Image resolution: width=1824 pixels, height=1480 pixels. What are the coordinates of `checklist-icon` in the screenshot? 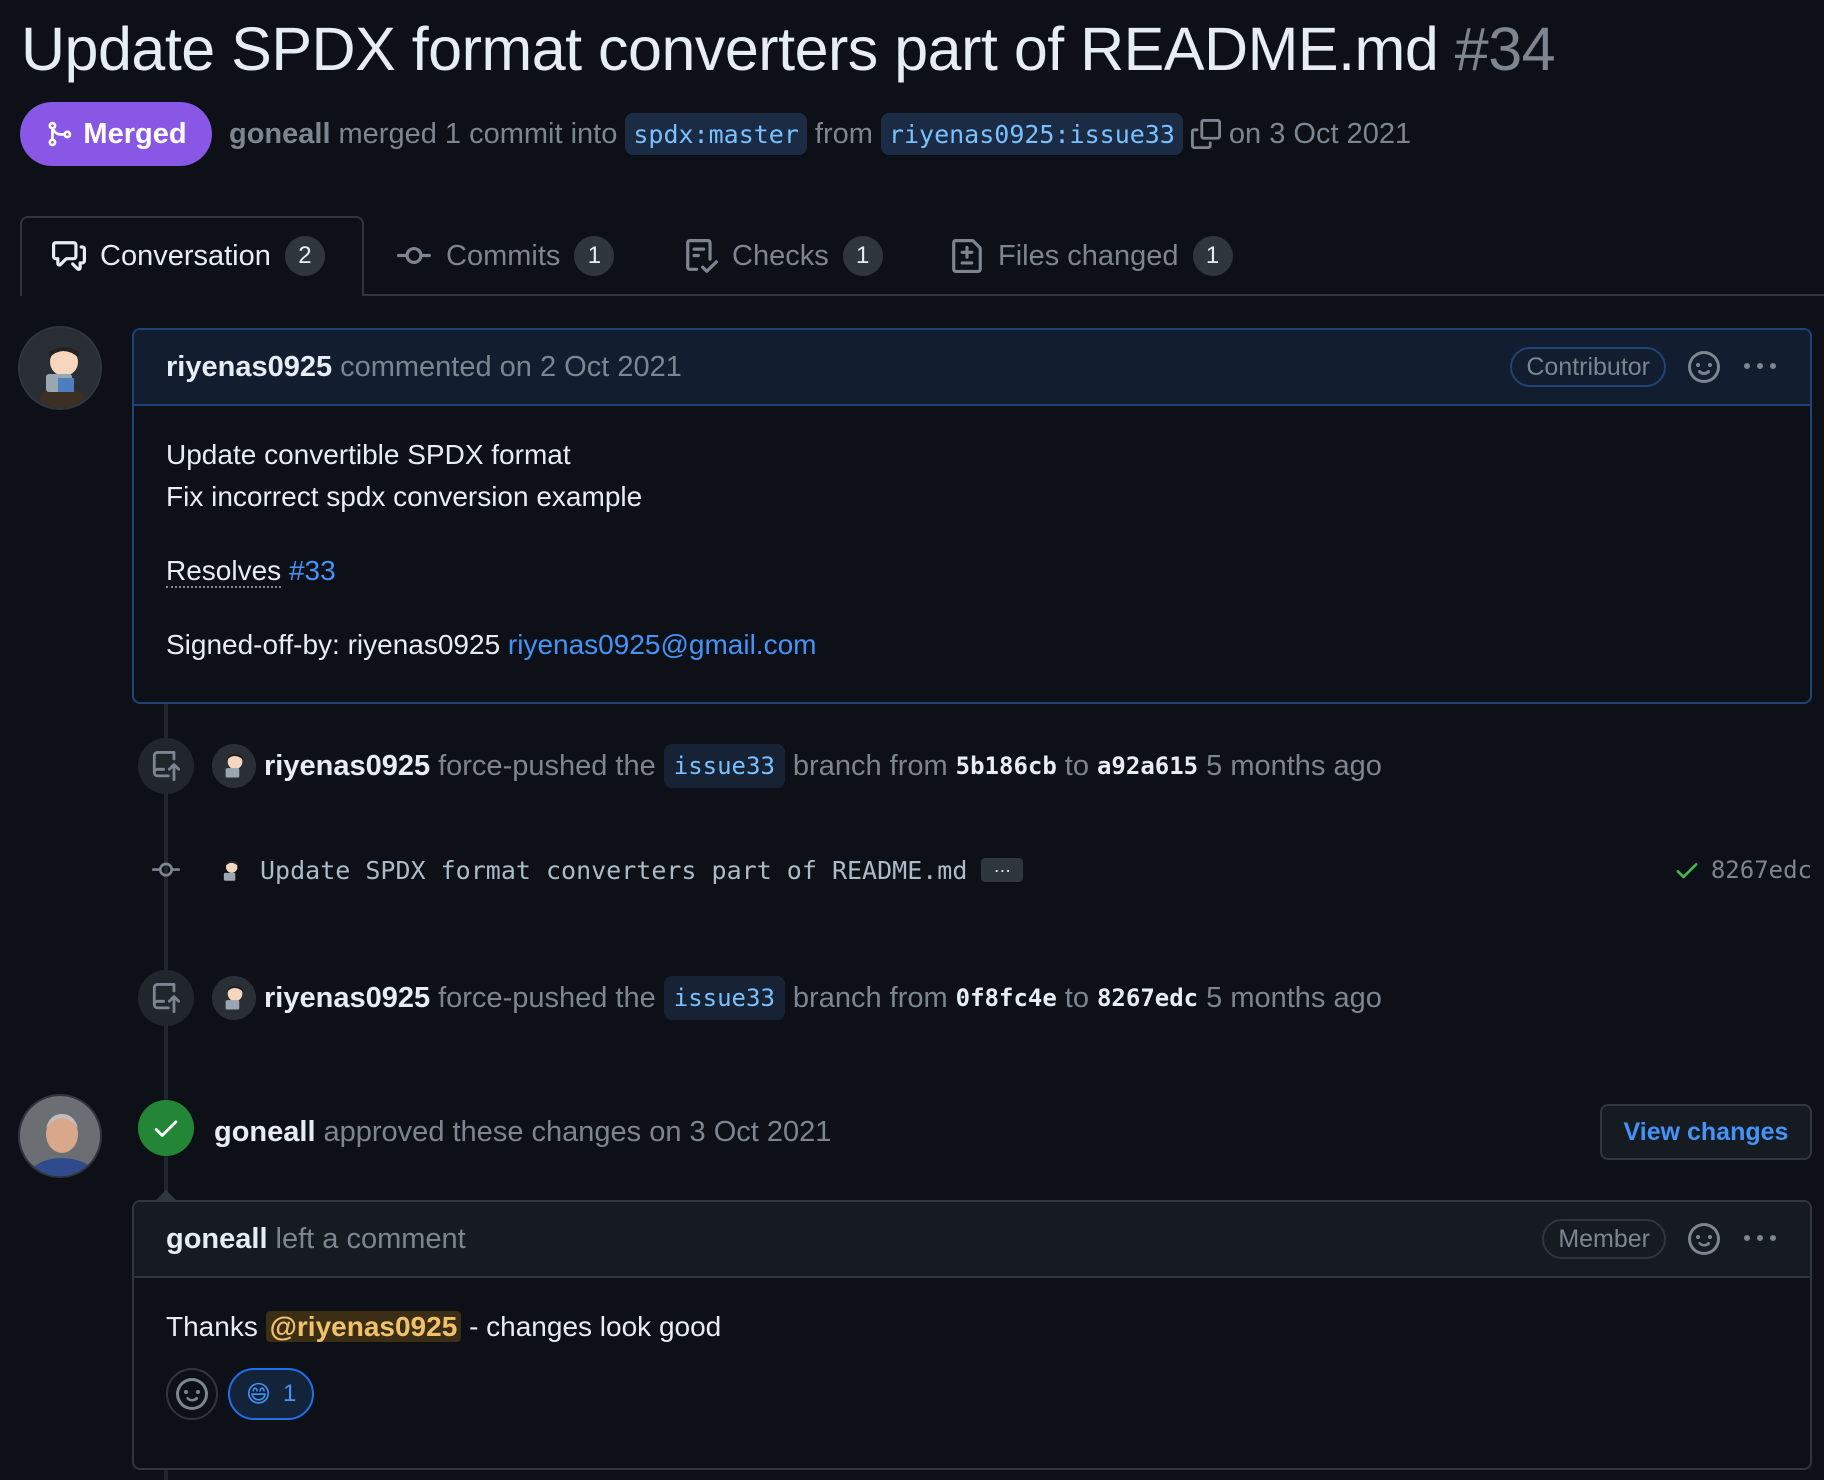 It's located at (702, 256).